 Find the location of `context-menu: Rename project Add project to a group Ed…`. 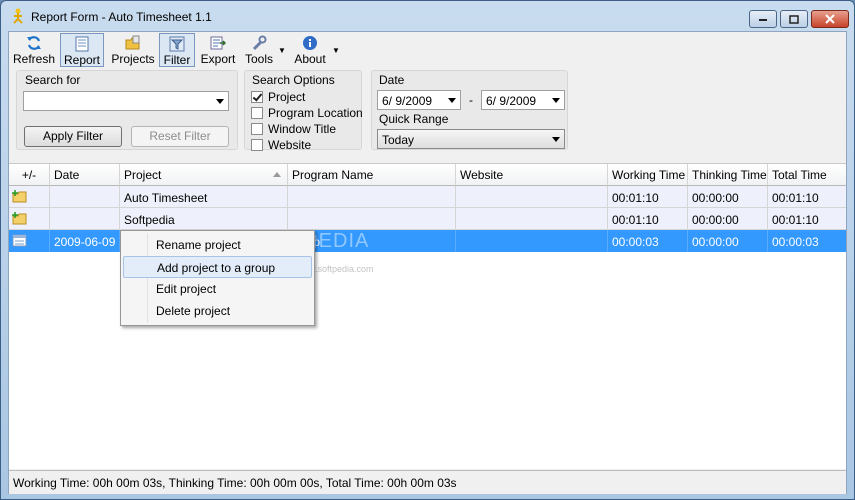

context-menu: Rename project Add project to a group Ed… is located at coordinates (217, 278).